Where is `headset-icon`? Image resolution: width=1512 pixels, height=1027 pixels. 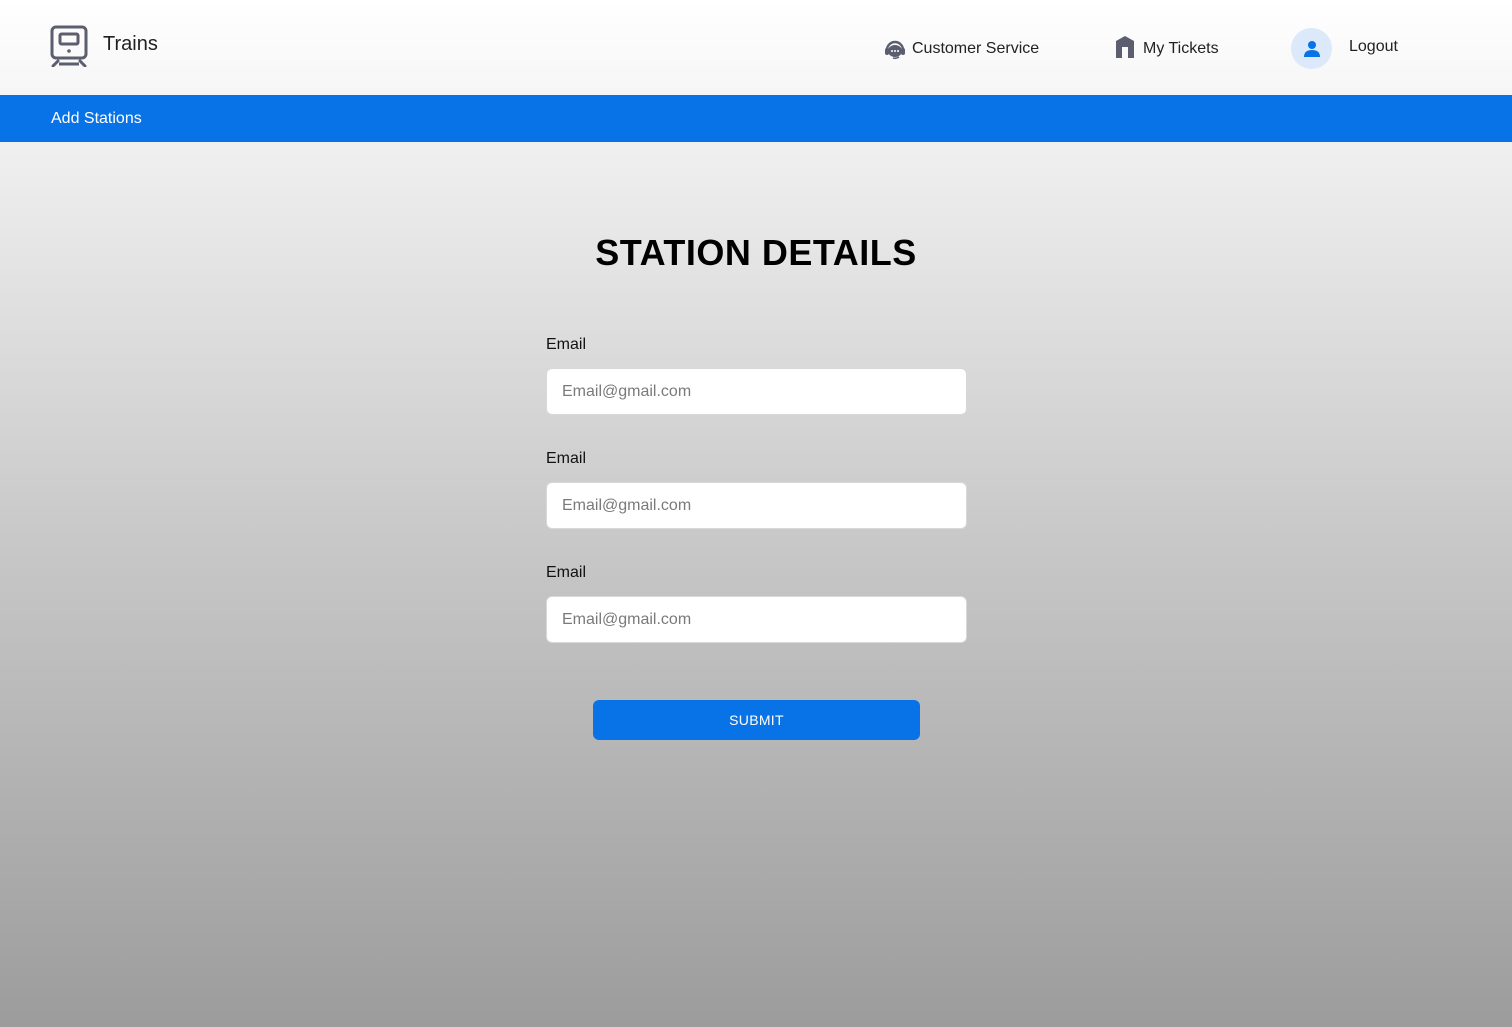
headset-icon is located at coordinates (895, 50).